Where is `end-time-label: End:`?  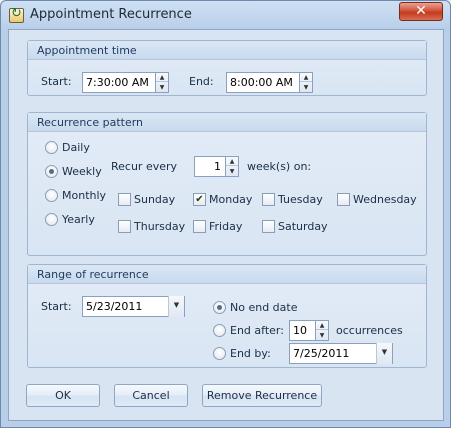 end-time-label: End: is located at coordinates (201, 81).